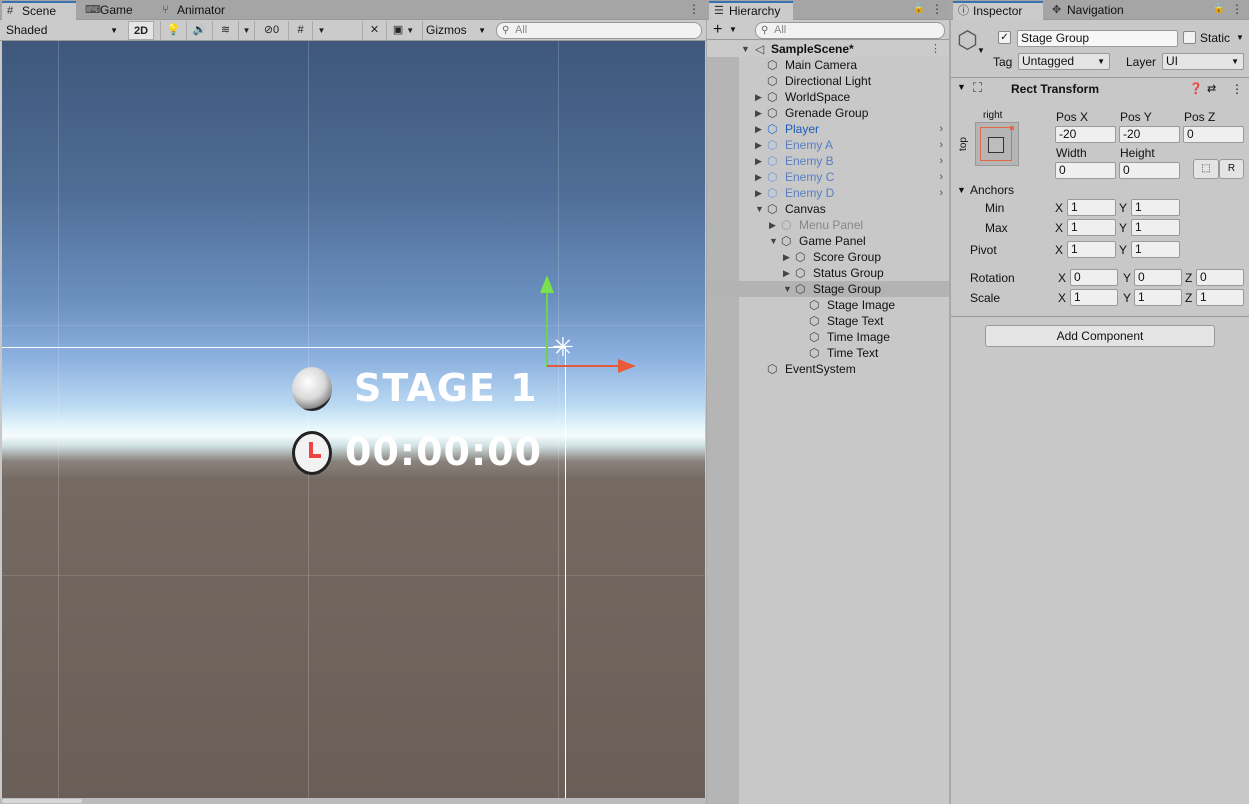  Describe the element at coordinates (1231, 169) in the screenshot. I see `raw-edit-button: R` at that location.